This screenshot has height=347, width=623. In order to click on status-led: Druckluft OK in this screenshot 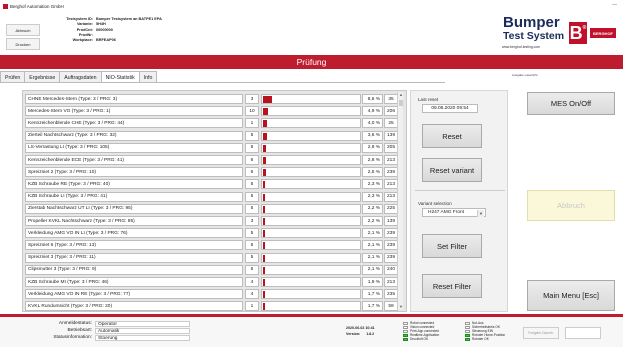, I will do `click(430, 339)`.